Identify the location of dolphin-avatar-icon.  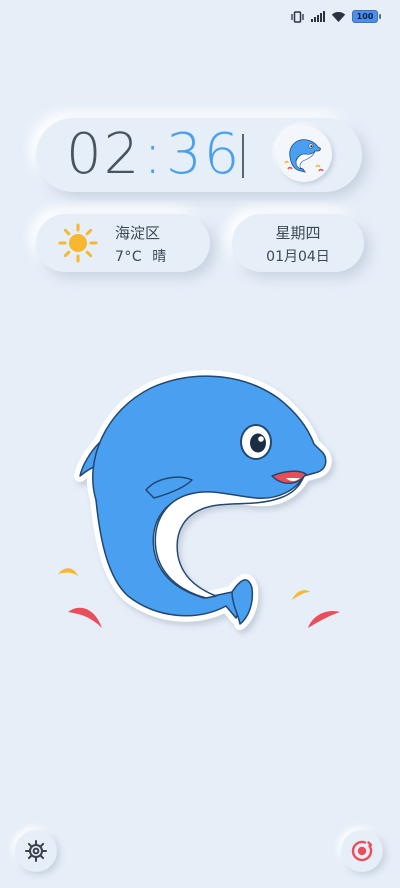
(304, 154).